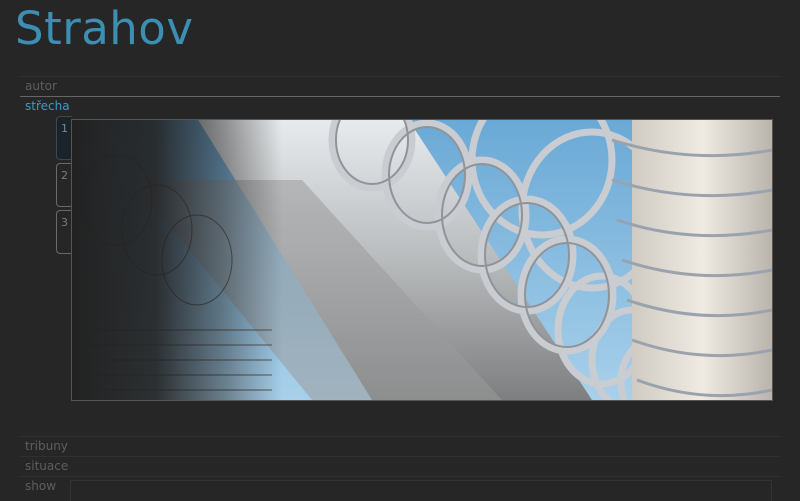  I want to click on section-header-strecha: střecha, so click(400, 106).